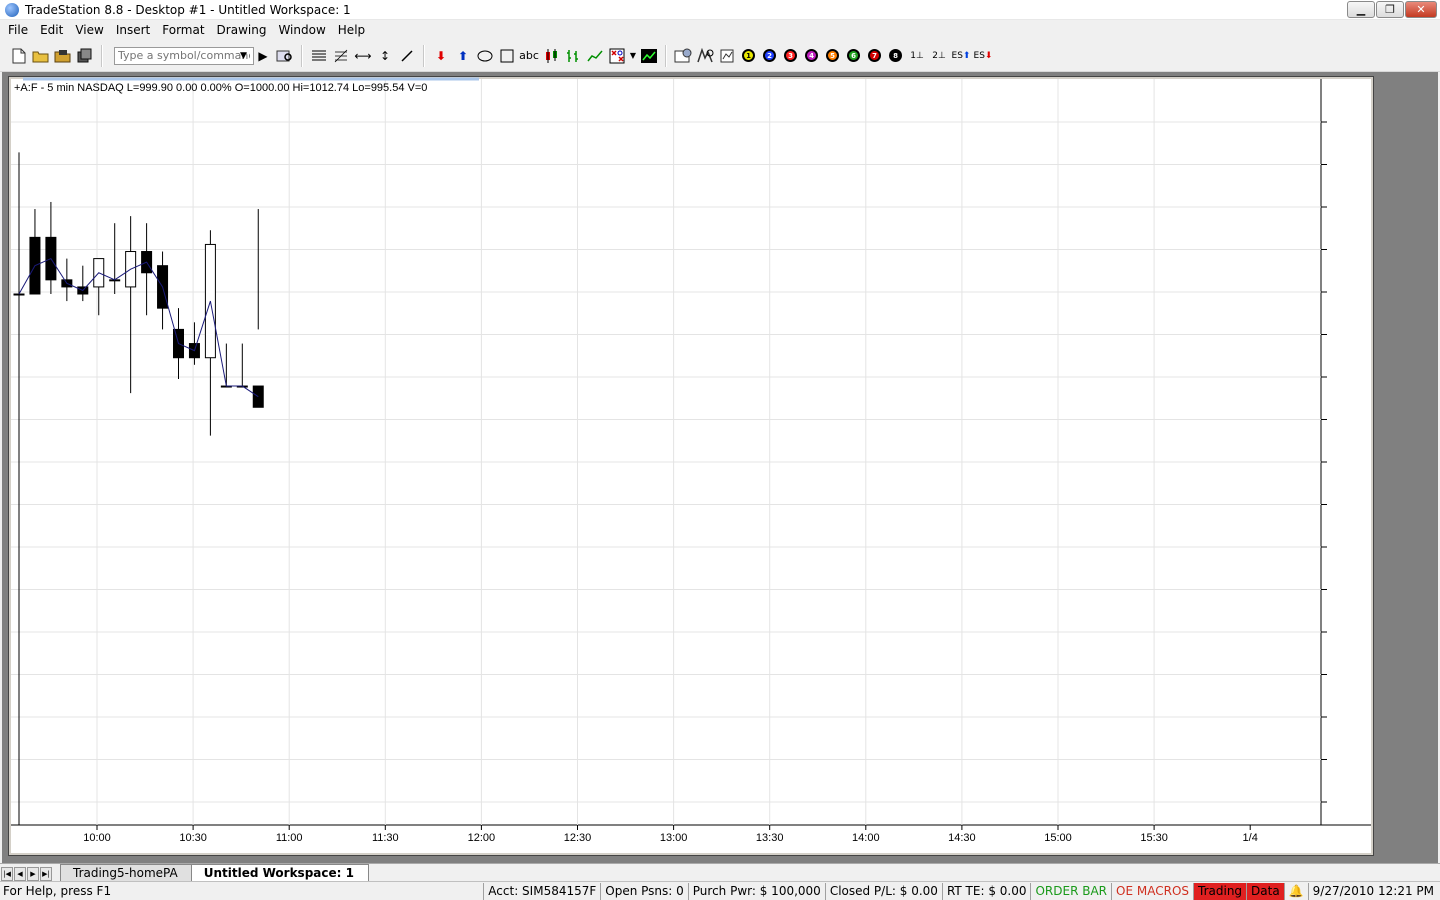 The image size is (1440, 900). I want to click on datetime-status: 9/27/2010 12:21 PM, so click(1372, 891).